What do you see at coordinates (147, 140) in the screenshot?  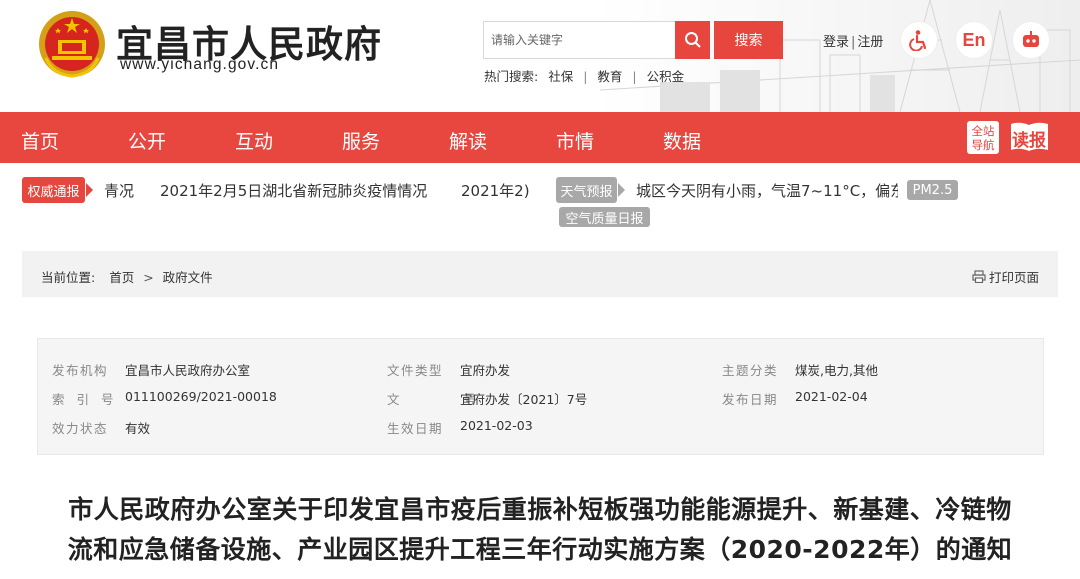 I see `nav-item-open: 公开` at bounding box center [147, 140].